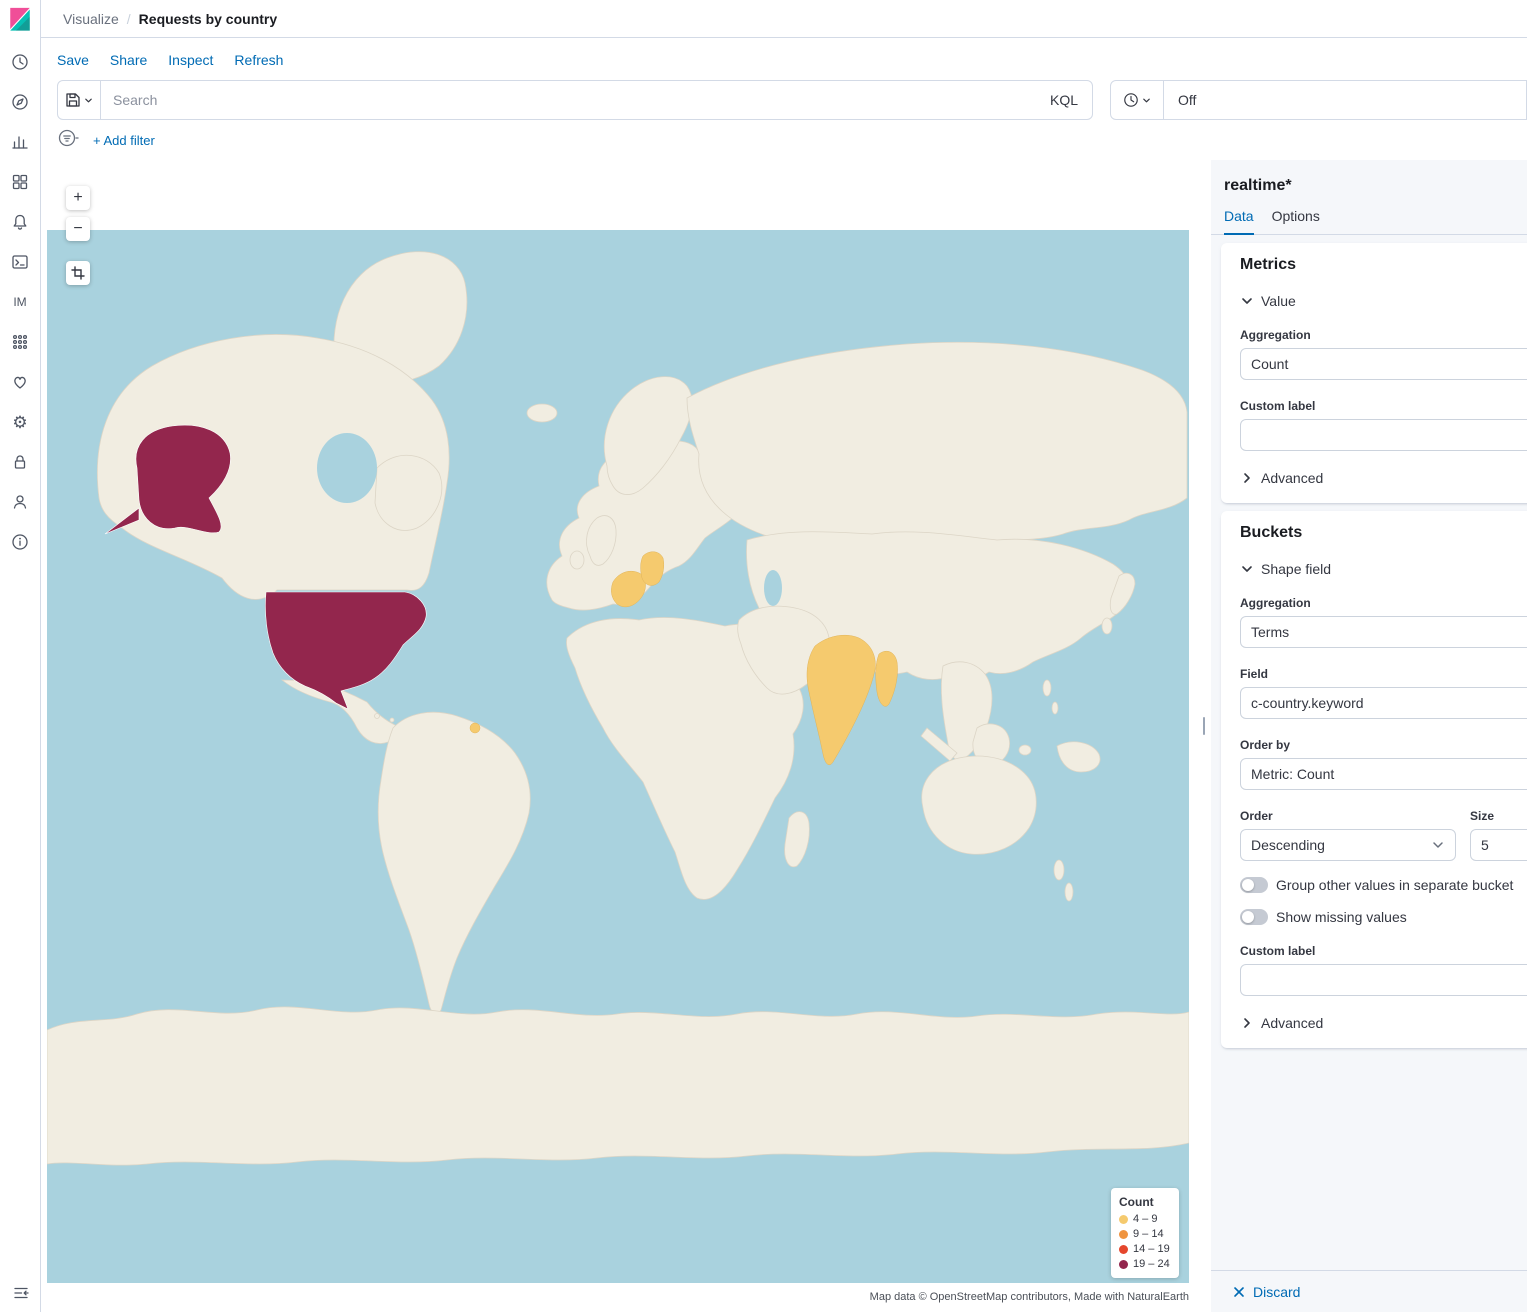  What do you see at coordinates (1341, 917) in the screenshot?
I see `show-missing-label: Show missing values` at bounding box center [1341, 917].